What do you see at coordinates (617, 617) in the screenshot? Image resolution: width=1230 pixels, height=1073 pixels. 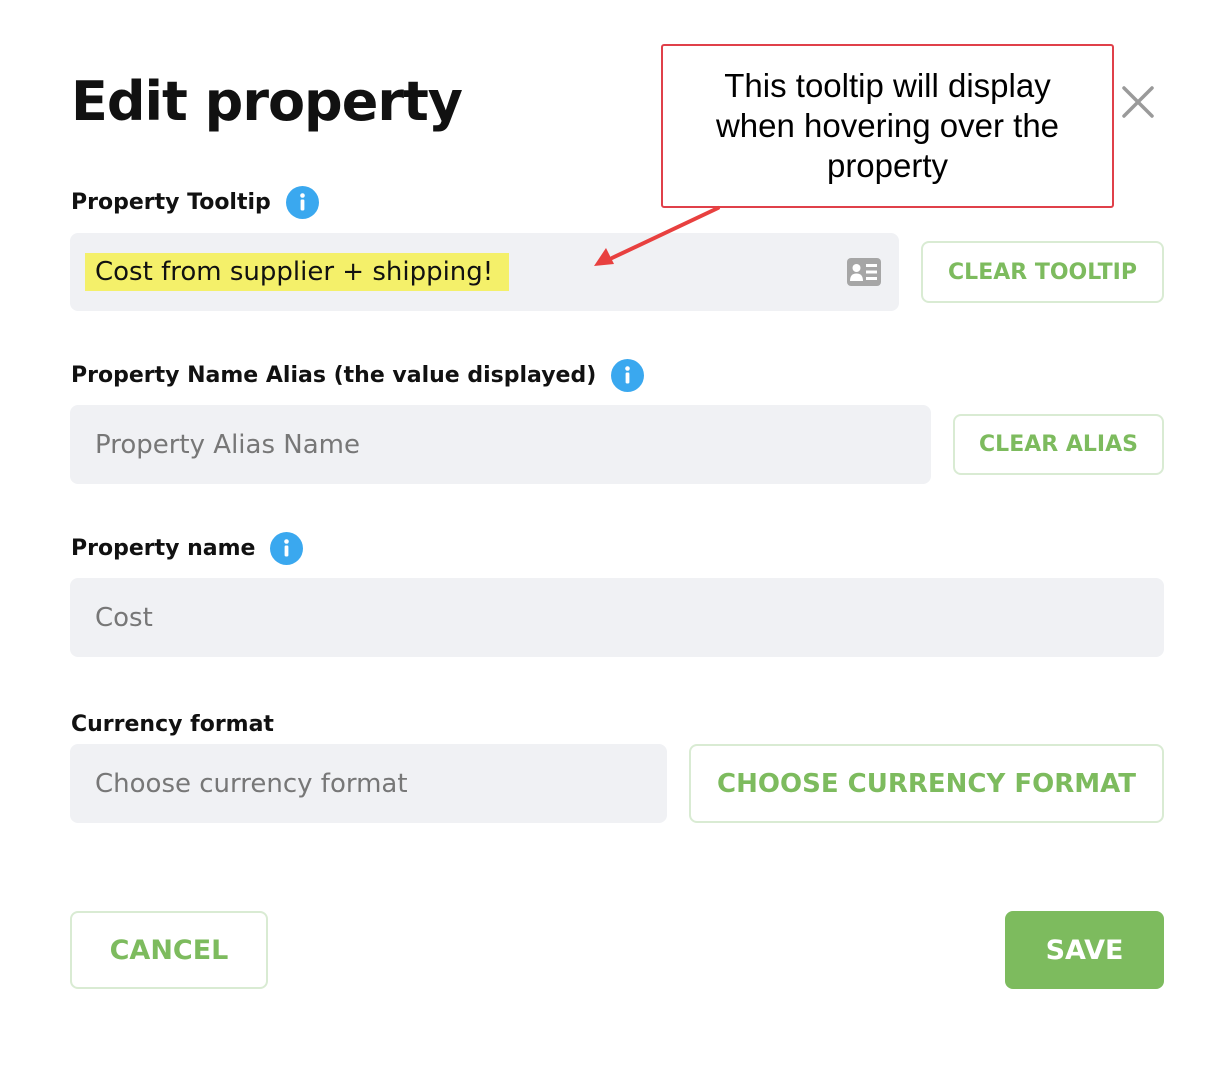 I see `property-name-input: Cost` at bounding box center [617, 617].